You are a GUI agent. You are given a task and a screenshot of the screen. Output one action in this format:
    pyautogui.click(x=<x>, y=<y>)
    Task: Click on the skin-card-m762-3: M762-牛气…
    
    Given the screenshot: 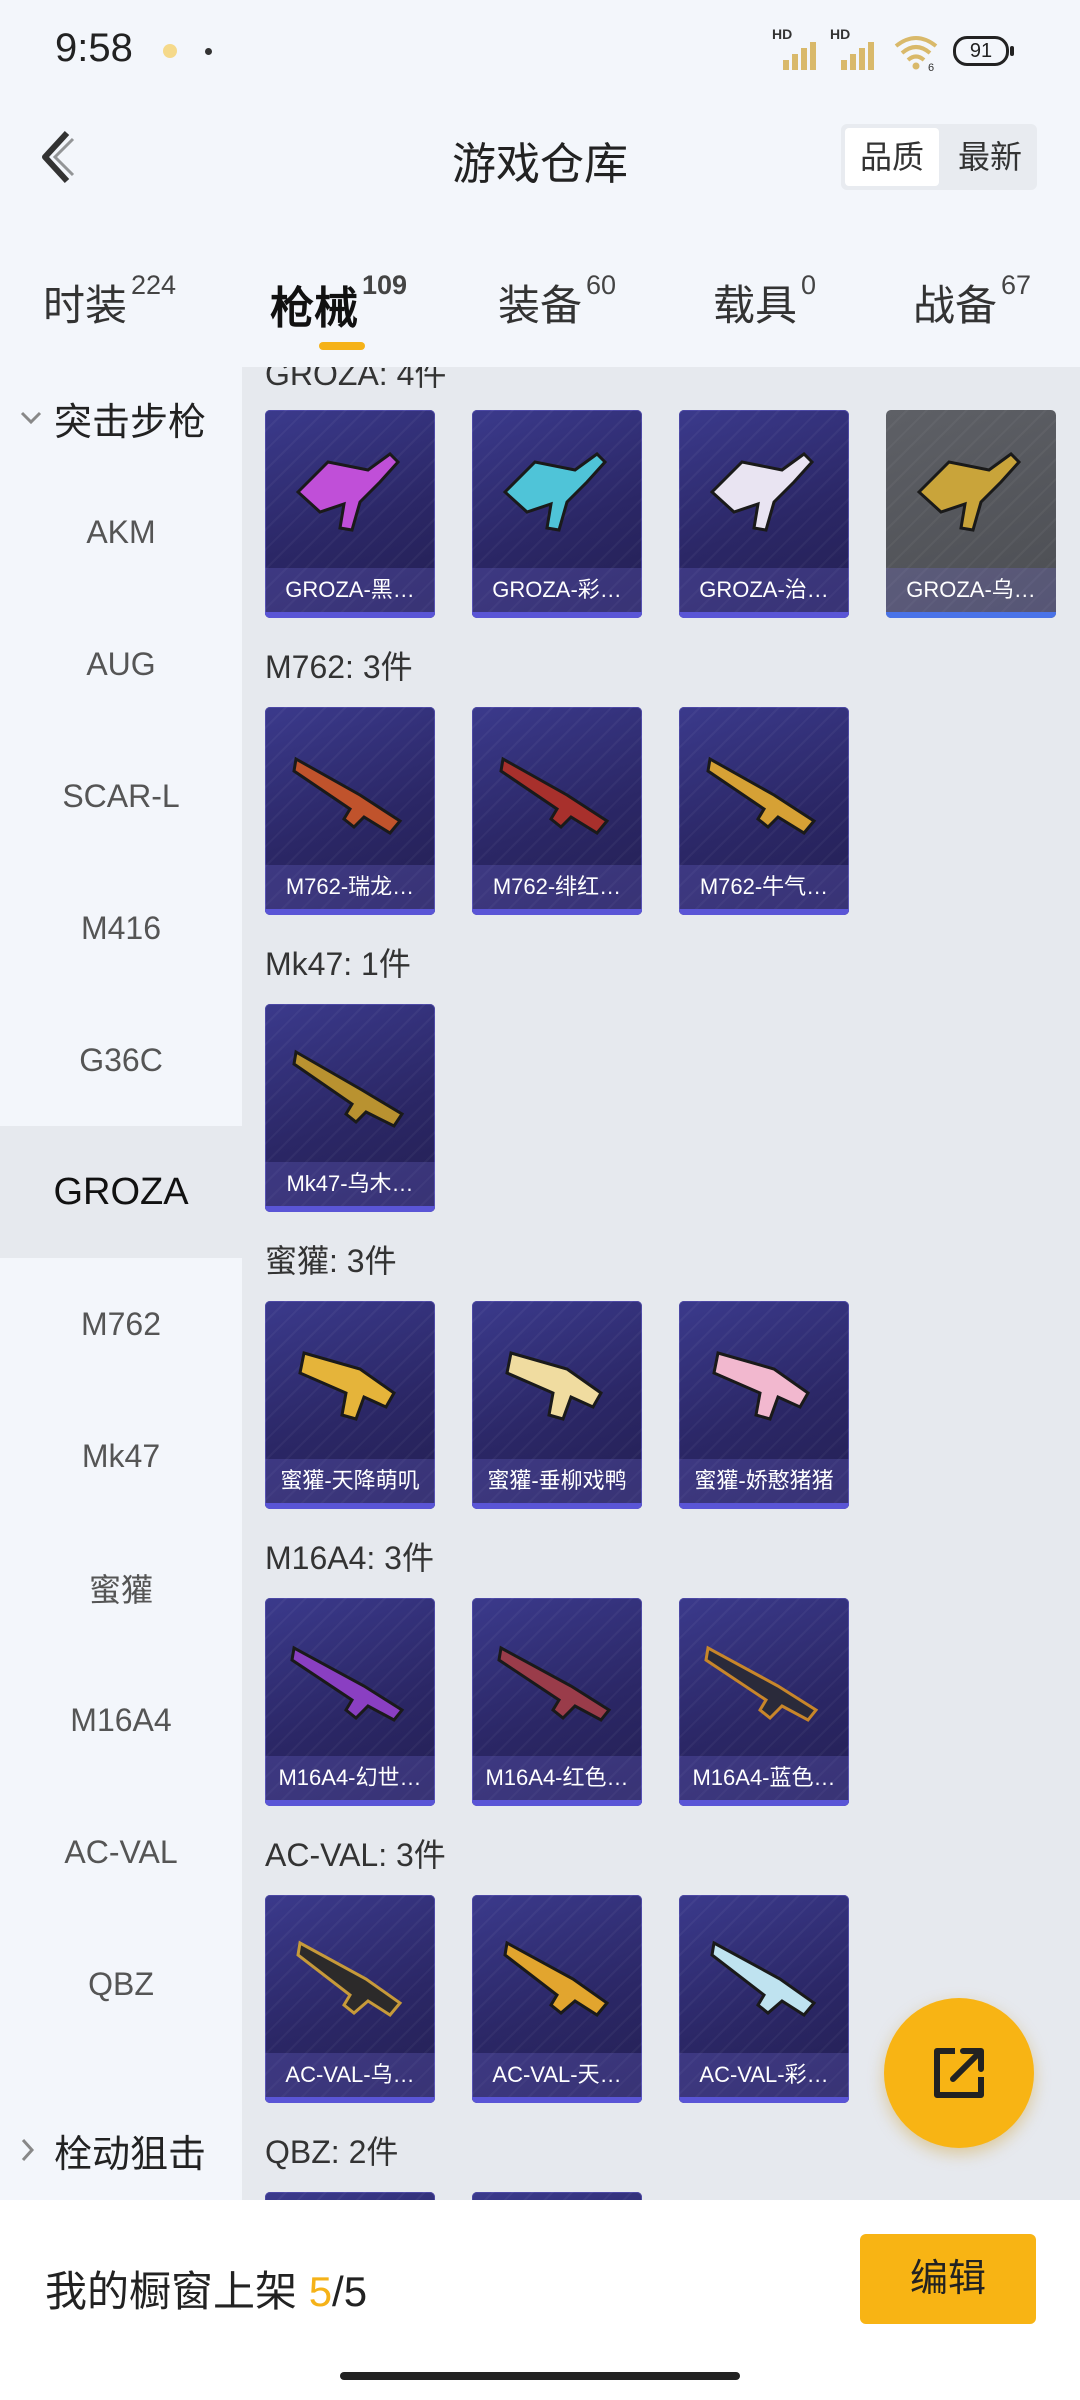 What is the action you would take?
    pyautogui.click(x=764, y=811)
    